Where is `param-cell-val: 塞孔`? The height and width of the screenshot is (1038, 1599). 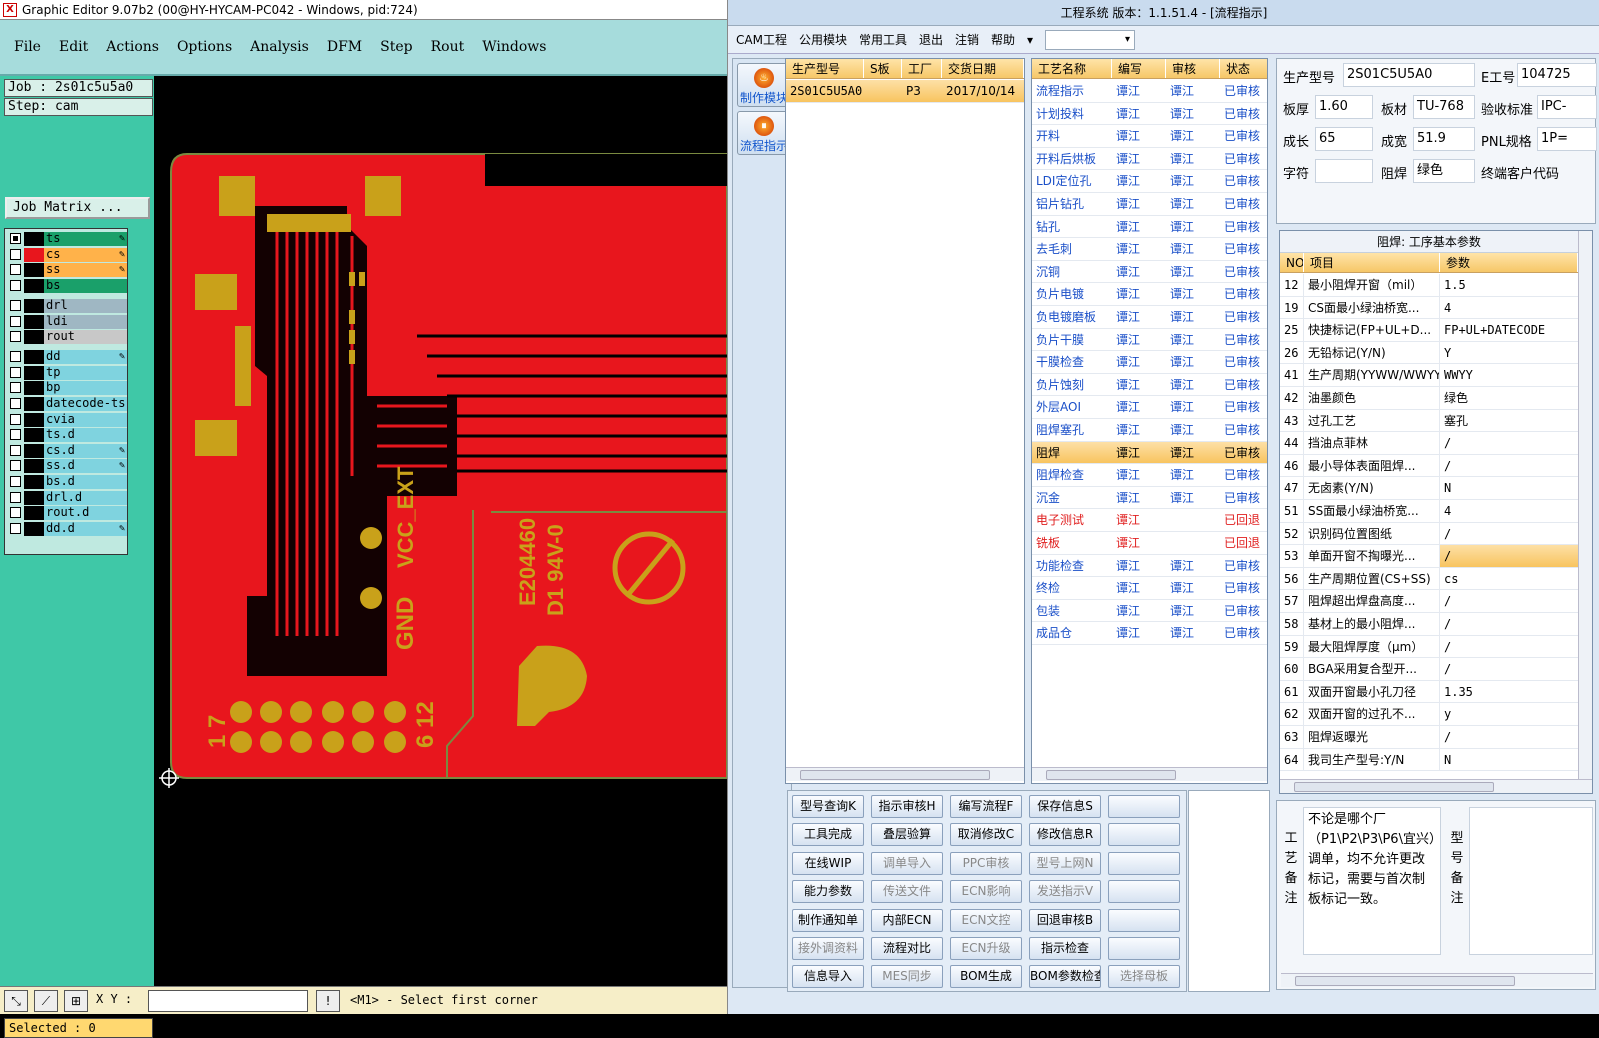
param-cell-val: 塞孔 is located at coordinates (1509, 421).